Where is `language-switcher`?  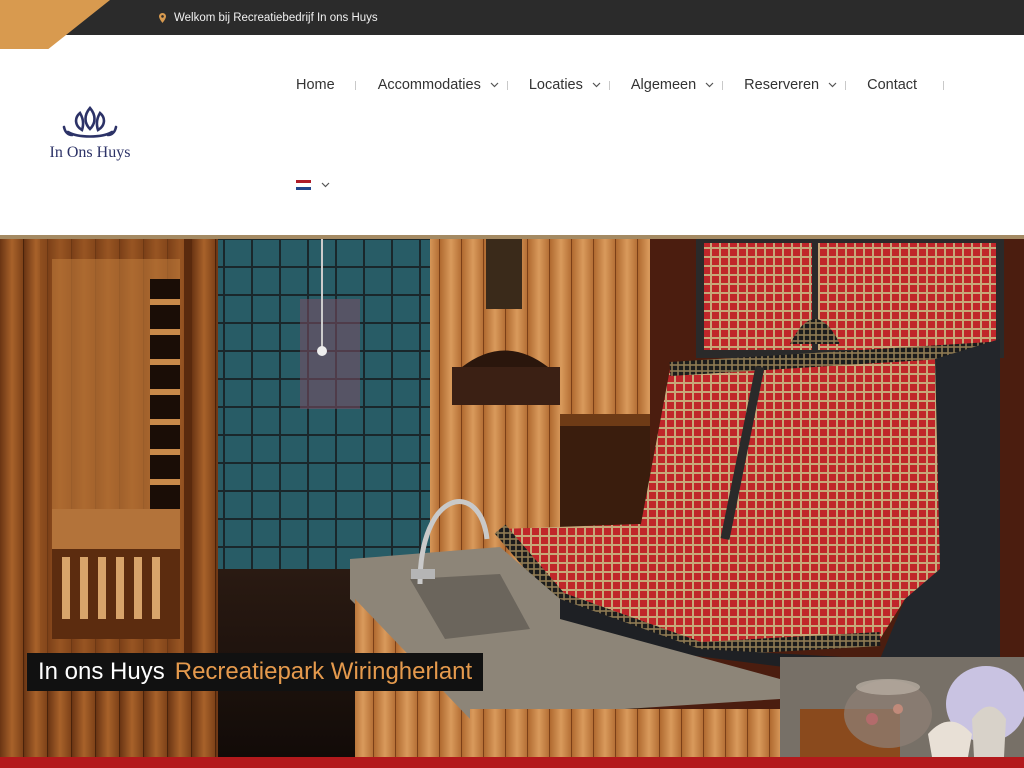 language-switcher is located at coordinates (313, 185).